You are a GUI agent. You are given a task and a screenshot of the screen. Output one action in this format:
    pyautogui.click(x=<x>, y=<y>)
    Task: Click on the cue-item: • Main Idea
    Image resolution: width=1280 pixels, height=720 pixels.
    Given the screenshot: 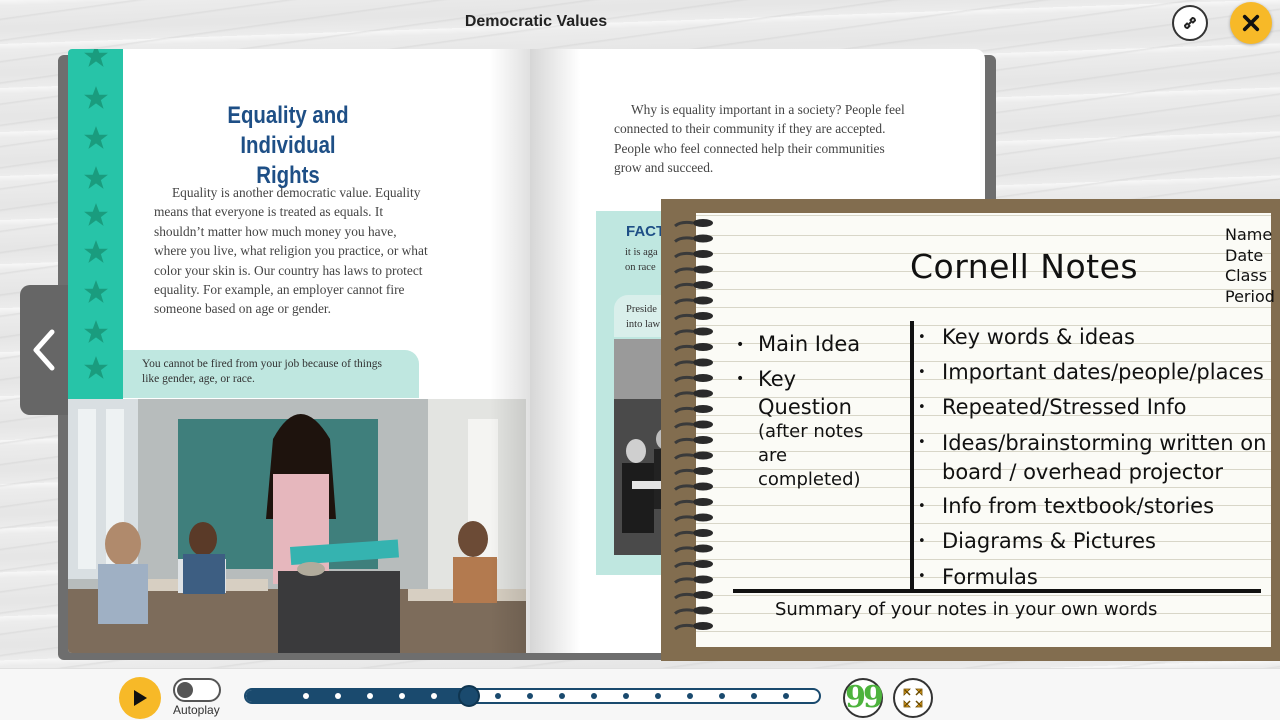 What is the action you would take?
    pyautogui.click(x=799, y=345)
    